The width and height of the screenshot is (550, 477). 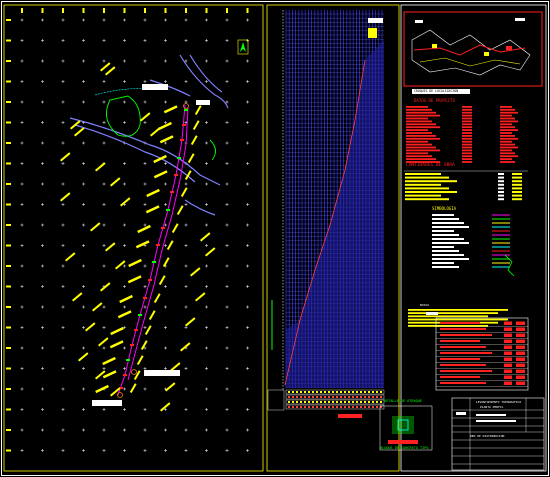 What do you see at coordinates (461, 413) in the screenshot?
I see `title-field` at bounding box center [461, 413].